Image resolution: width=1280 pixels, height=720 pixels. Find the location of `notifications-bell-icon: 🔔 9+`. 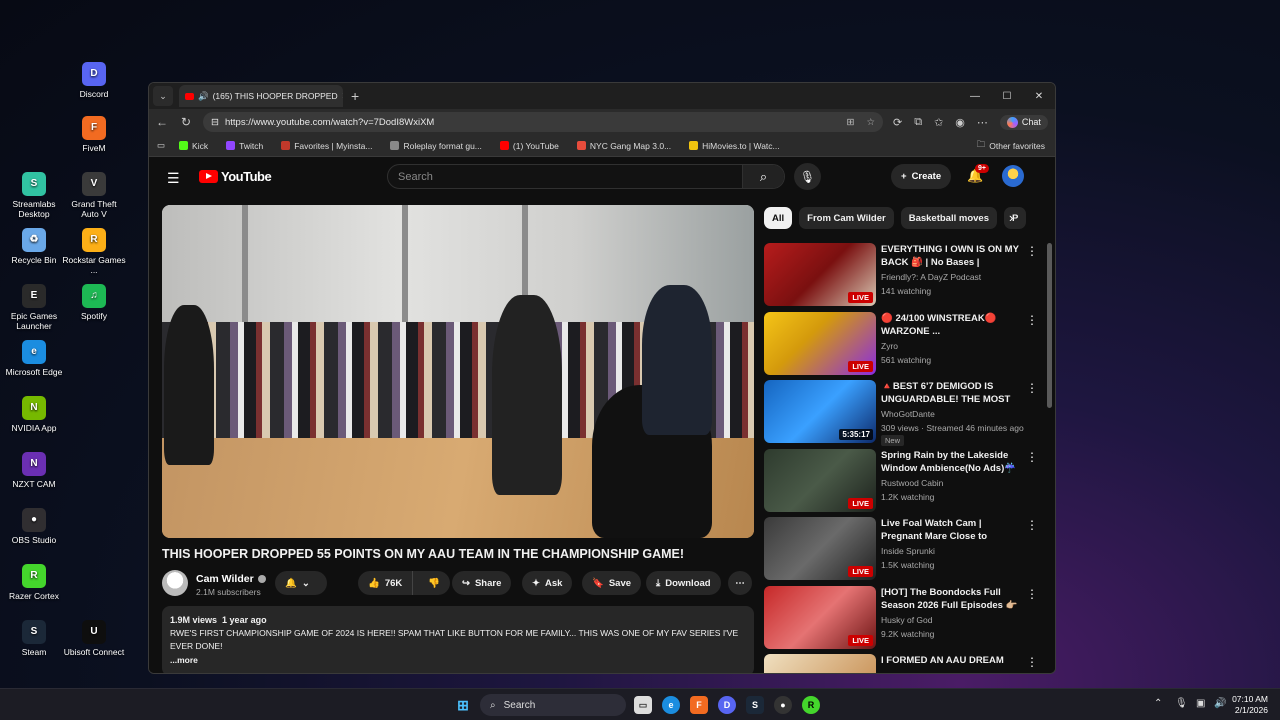

notifications-bell-icon: 🔔 9+ is located at coordinates (978, 174).